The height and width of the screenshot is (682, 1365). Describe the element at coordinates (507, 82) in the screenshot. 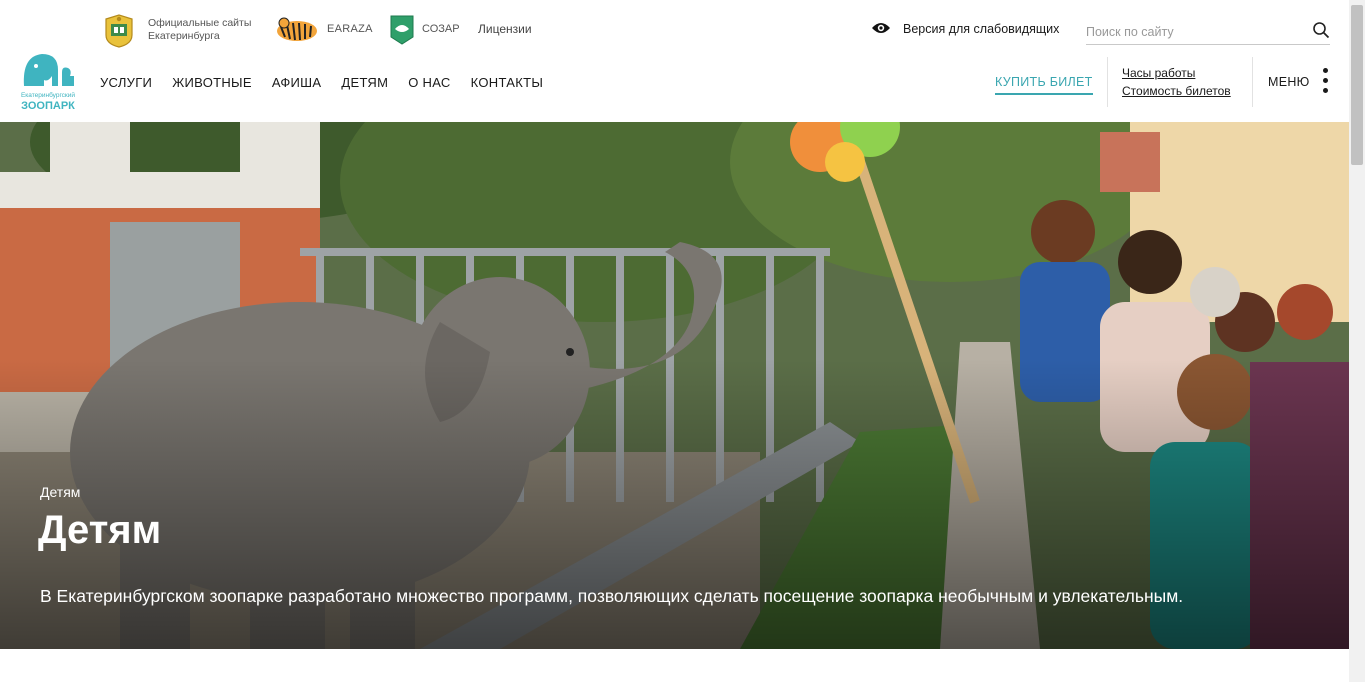

I see `nav-item-contacts: КОНТАКТЫ` at that location.